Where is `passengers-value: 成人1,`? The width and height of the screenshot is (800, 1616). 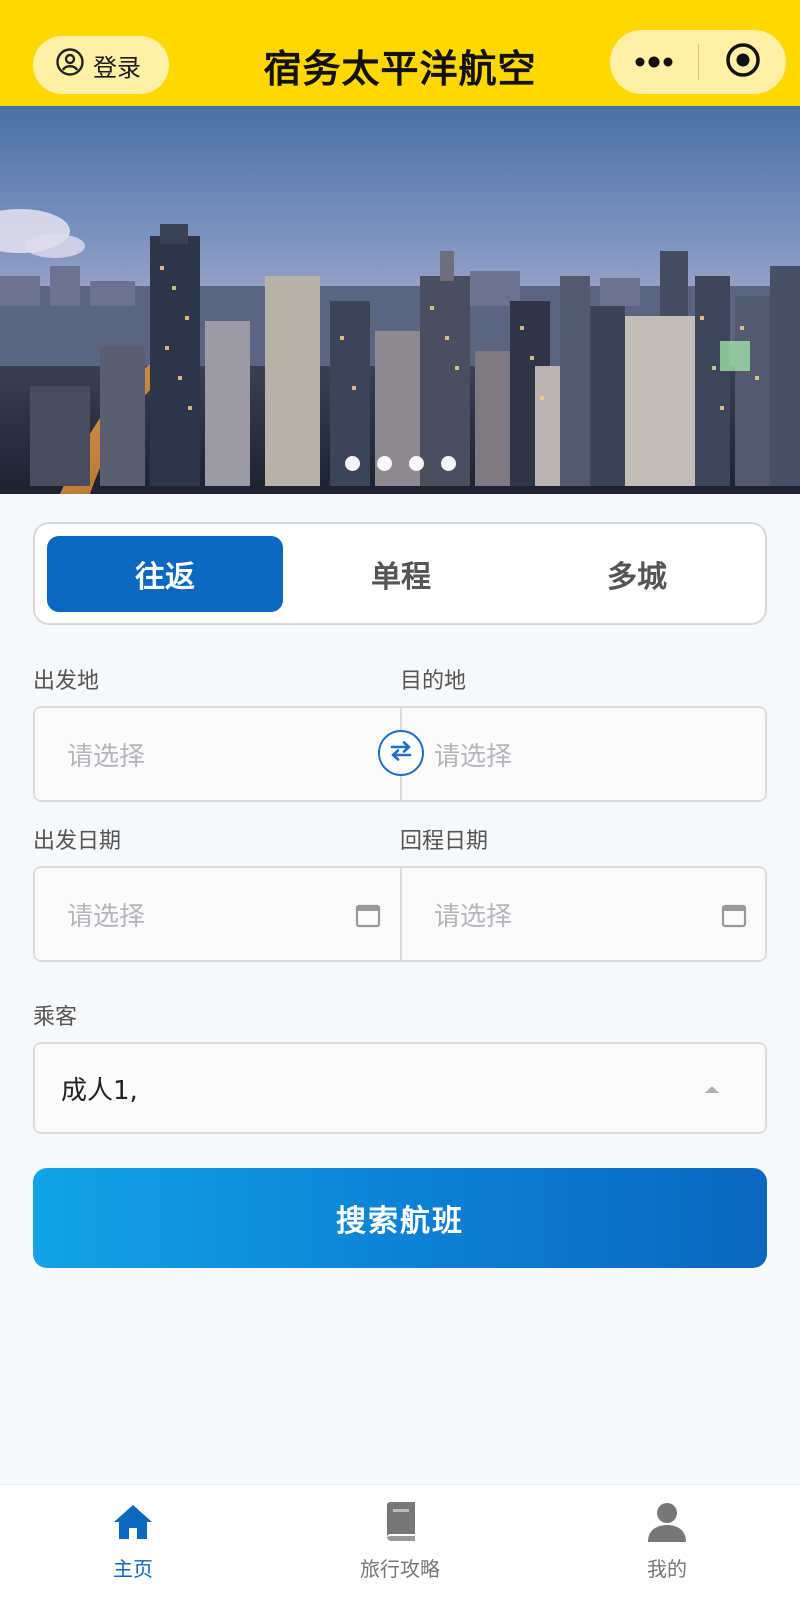 passengers-value: 成人1, is located at coordinates (99, 1090).